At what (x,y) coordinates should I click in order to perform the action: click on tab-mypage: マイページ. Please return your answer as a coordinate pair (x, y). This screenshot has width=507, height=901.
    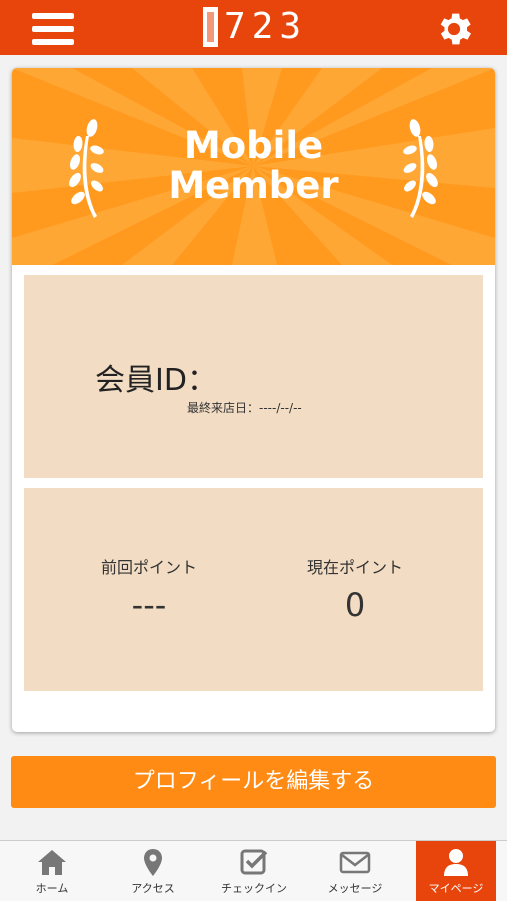
    Looking at the image, I should click on (456, 871).